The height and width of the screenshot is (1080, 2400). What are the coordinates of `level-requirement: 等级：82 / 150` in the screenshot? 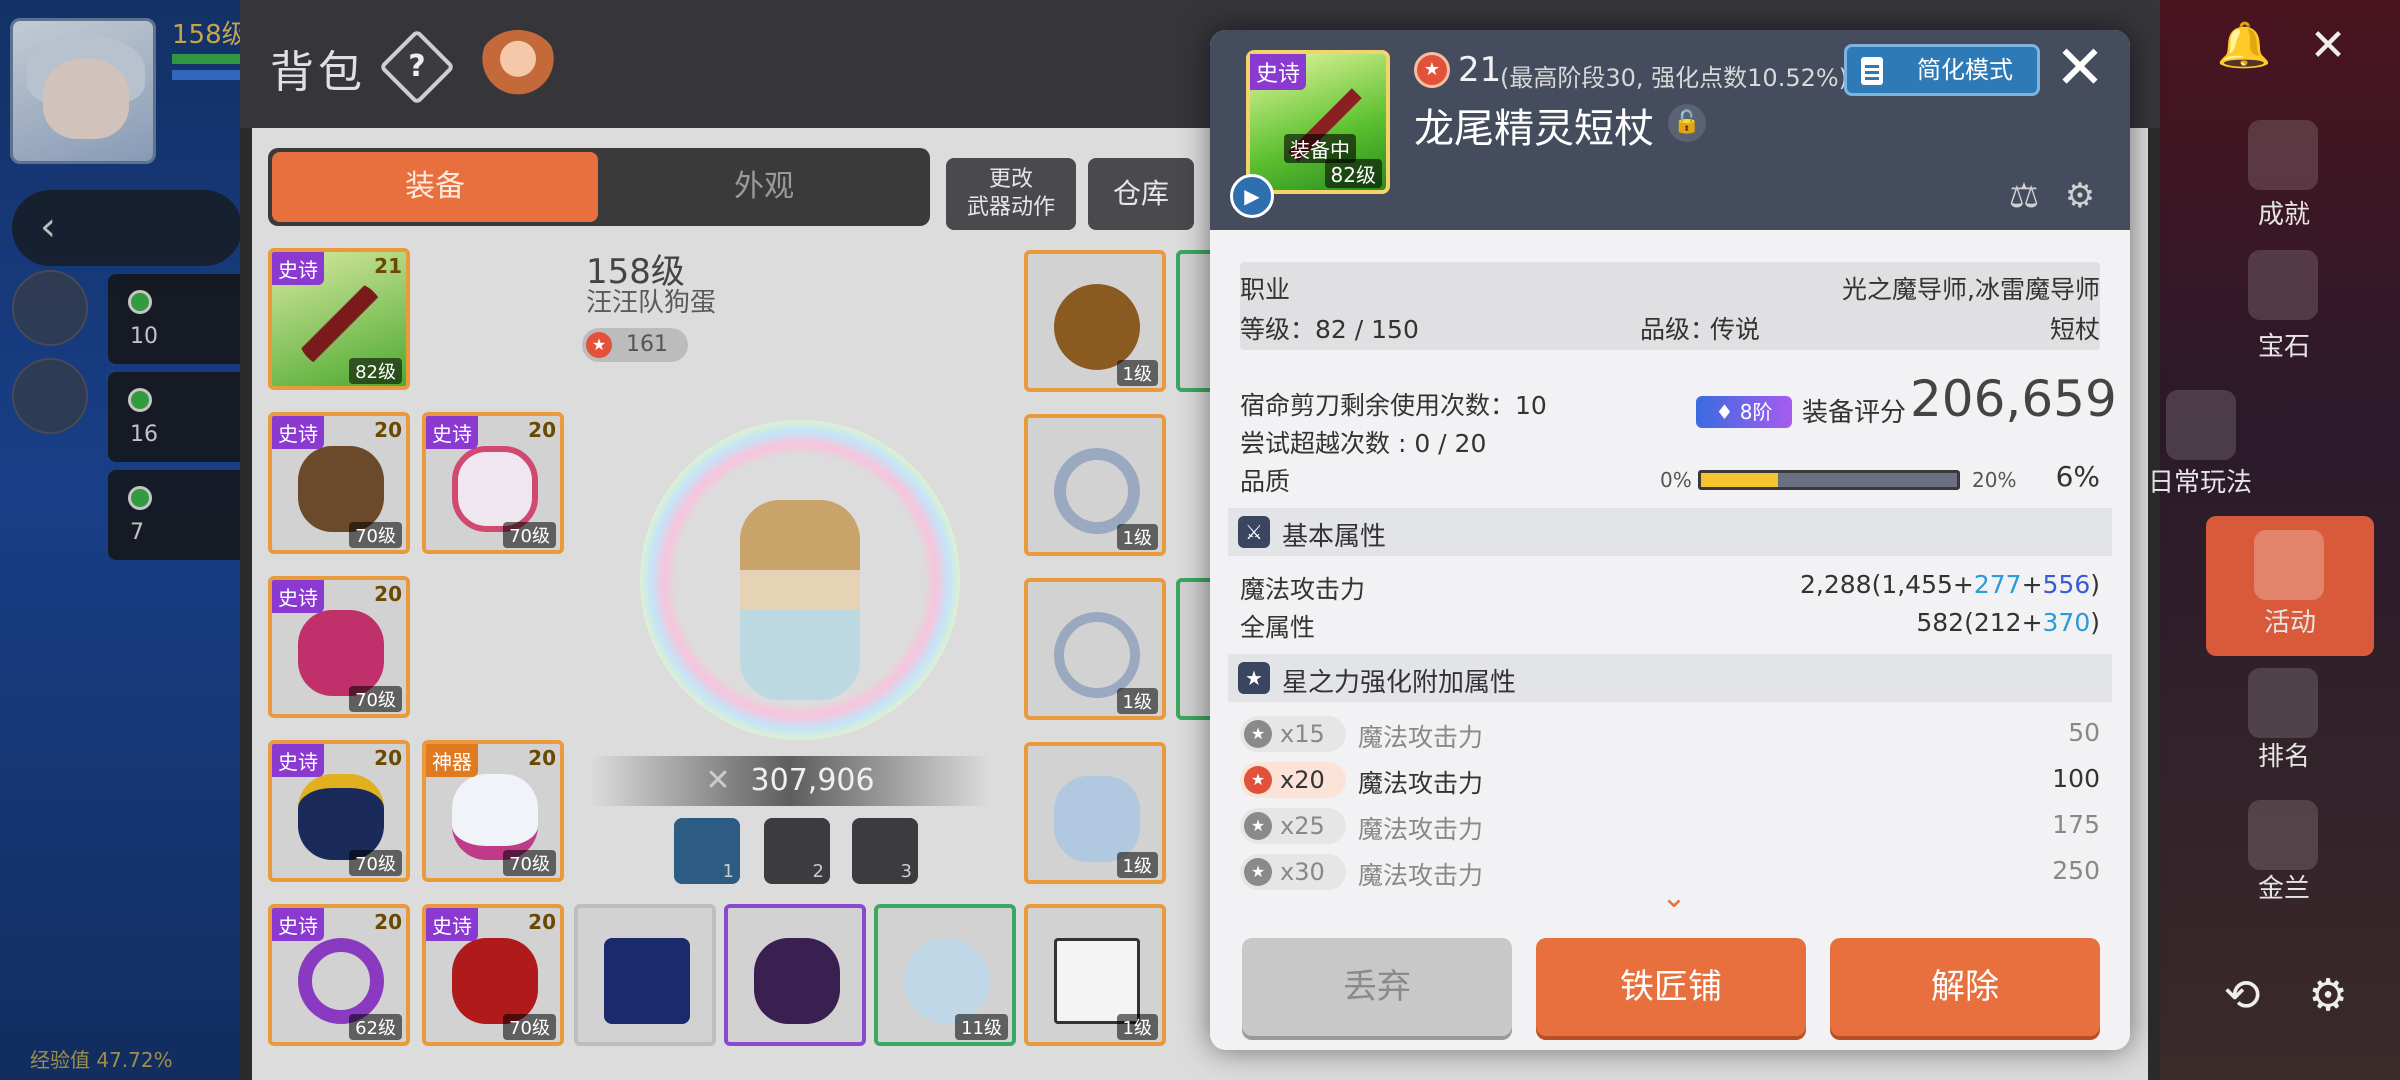 It's located at (1329, 329).